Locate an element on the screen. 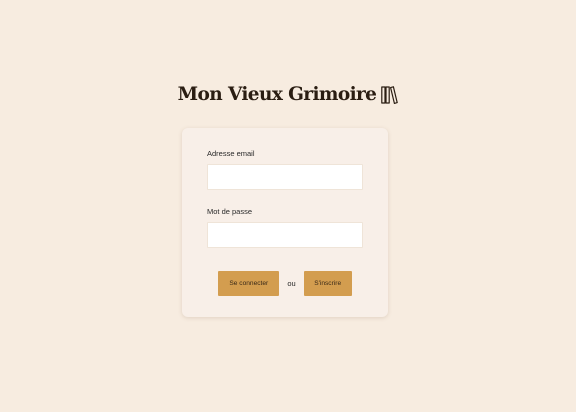  password-label: Mot de passe is located at coordinates (230, 211).